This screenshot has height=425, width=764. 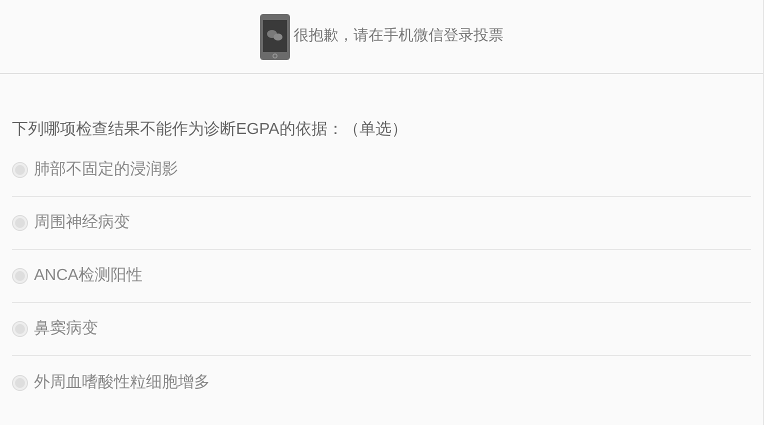 What do you see at coordinates (275, 37) in the screenshot?
I see `phone-chat-icon` at bounding box center [275, 37].